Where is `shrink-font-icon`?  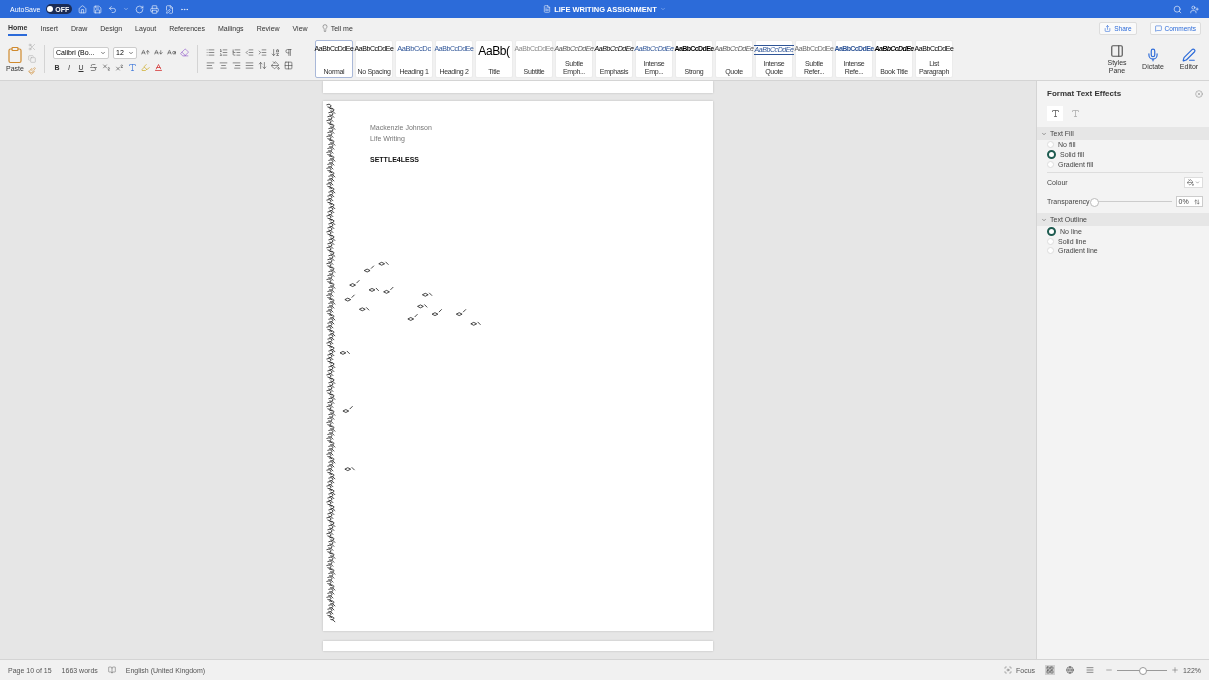
shrink-font-icon is located at coordinates (158, 52).